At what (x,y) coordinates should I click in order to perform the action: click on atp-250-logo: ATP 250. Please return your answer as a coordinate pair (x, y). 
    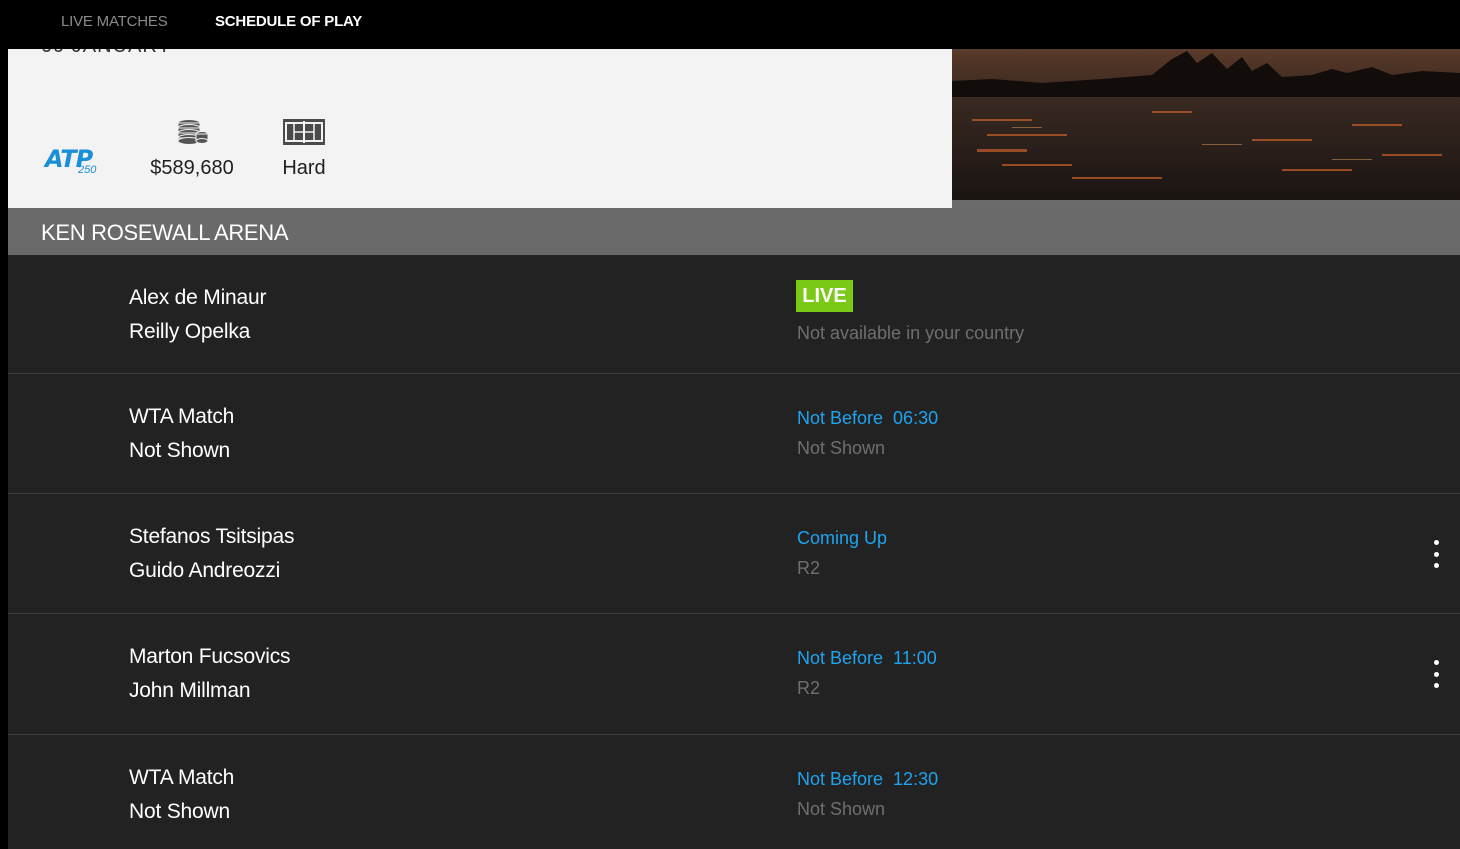
    Looking at the image, I should click on (75, 163).